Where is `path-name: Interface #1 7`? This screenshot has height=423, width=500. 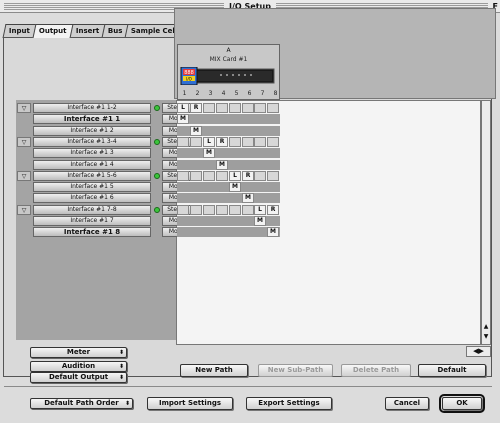
path-name: Interface #1 7 is located at coordinates (92, 221).